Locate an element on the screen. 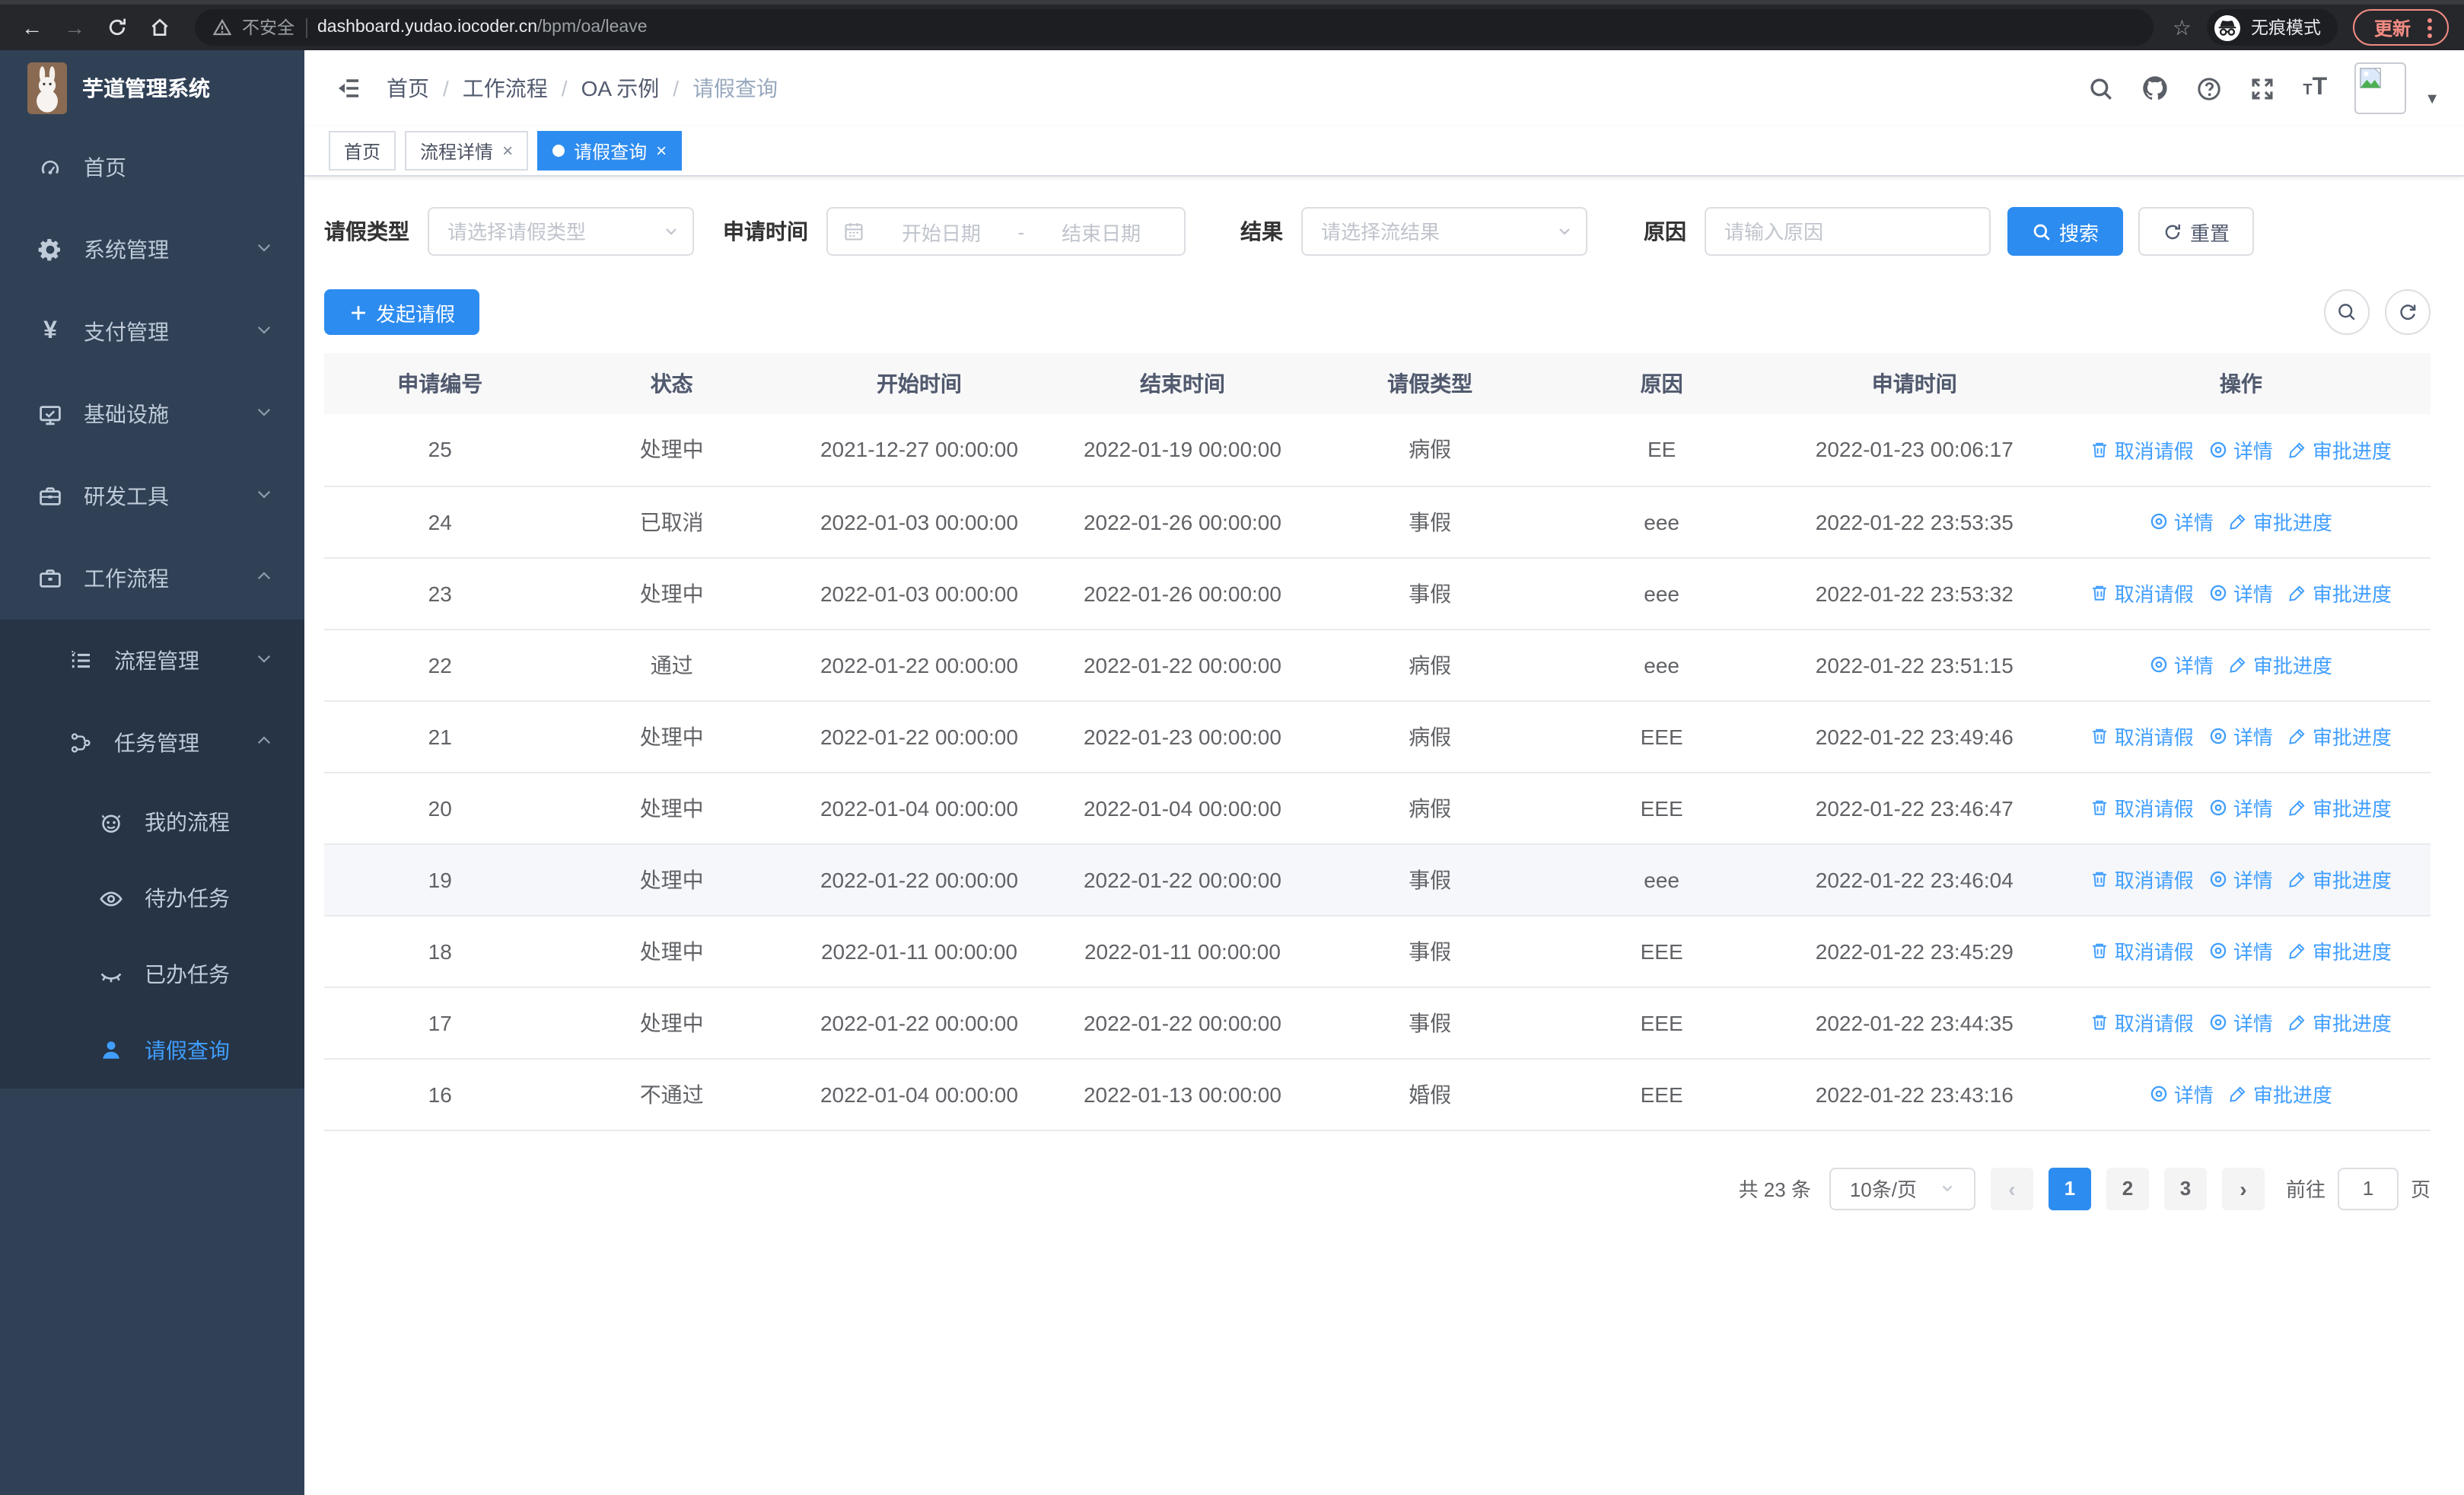 This screenshot has width=2464, height=1495. page-button-3: 3 is located at coordinates (2185, 1188).